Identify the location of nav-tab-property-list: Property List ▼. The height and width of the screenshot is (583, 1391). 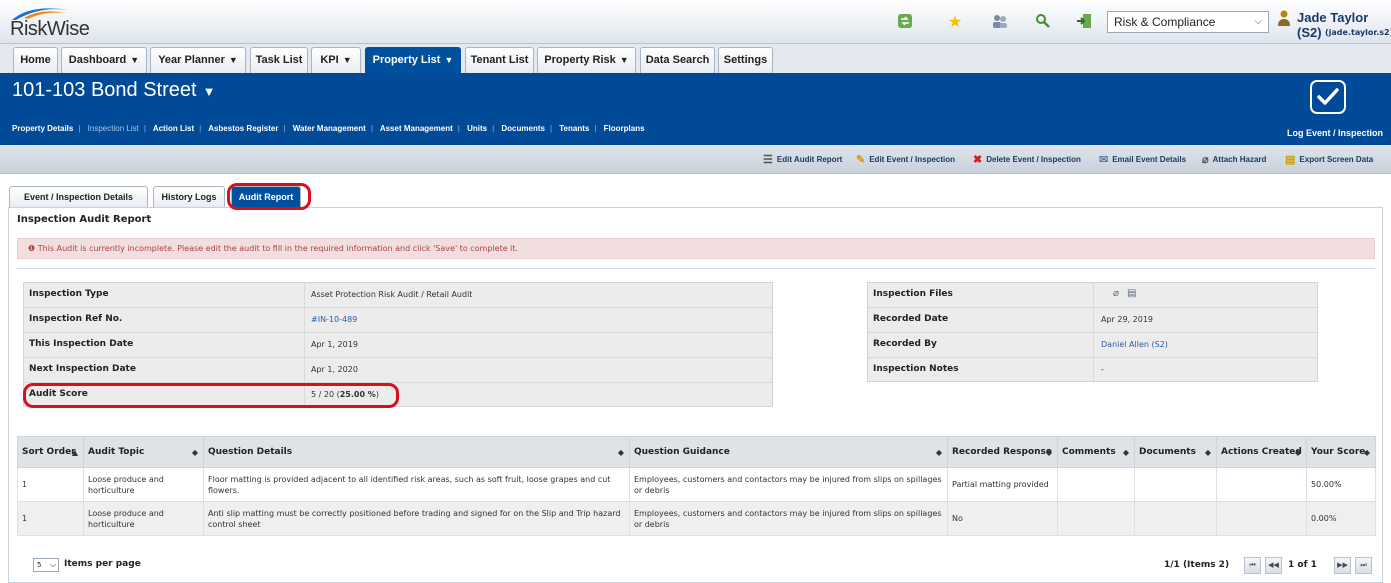
(413, 60).